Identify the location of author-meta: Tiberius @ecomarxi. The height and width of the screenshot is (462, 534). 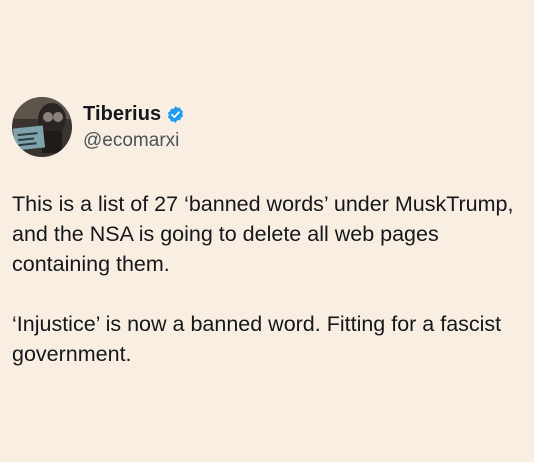
(134, 127).